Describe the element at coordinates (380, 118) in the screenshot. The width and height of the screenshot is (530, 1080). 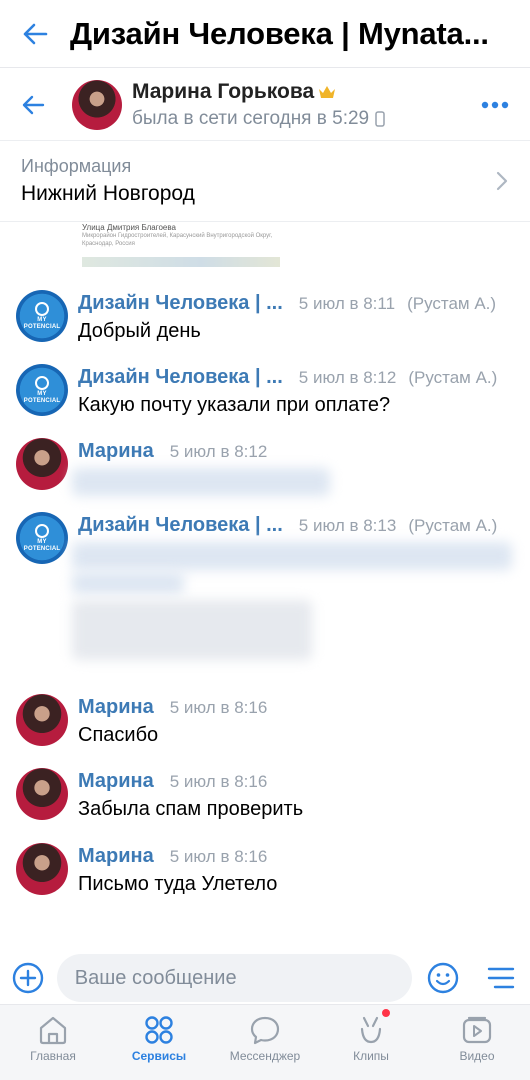
I see `phone-icon` at that location.